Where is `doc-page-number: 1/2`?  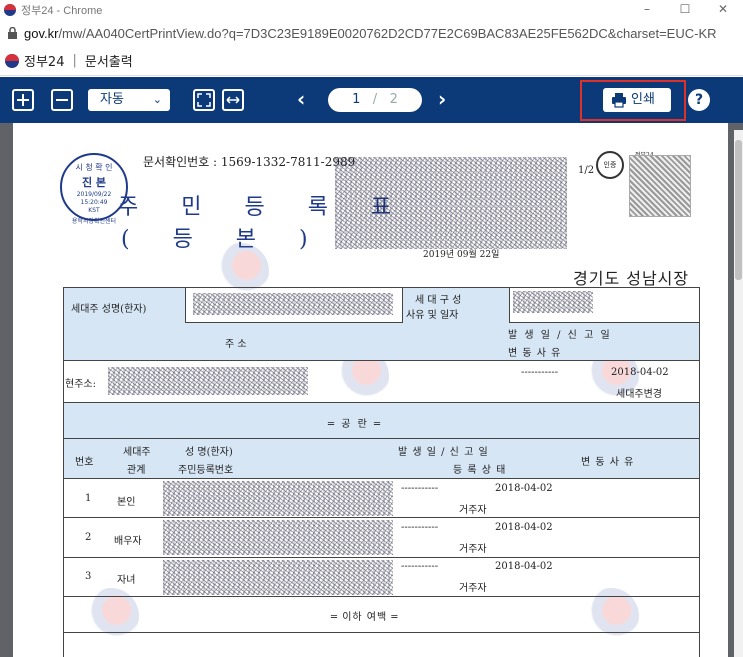 doc-page-number: 1/2 is located at coordinates (586, 170).